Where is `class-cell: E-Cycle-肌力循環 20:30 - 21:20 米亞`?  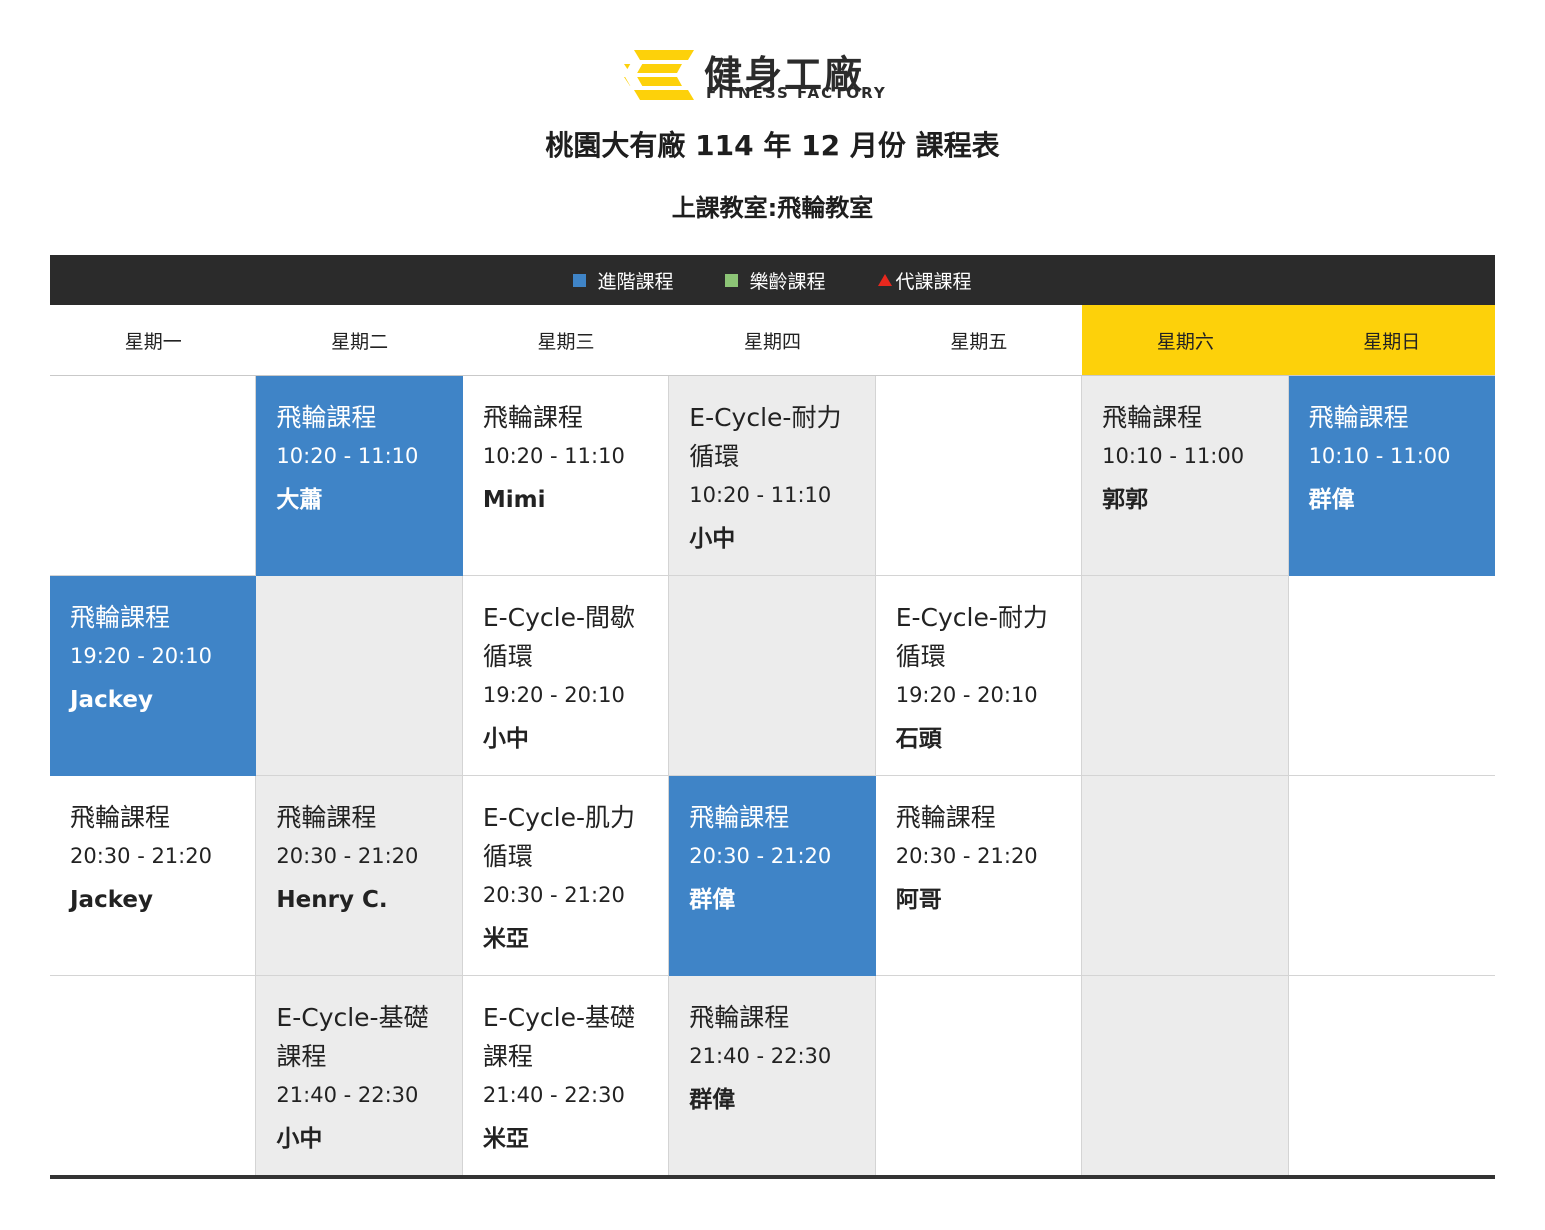
class-cell: E-Cycle-肌力循環 20:30 - 21:20 米亞 is located at coordinates (566, 876).